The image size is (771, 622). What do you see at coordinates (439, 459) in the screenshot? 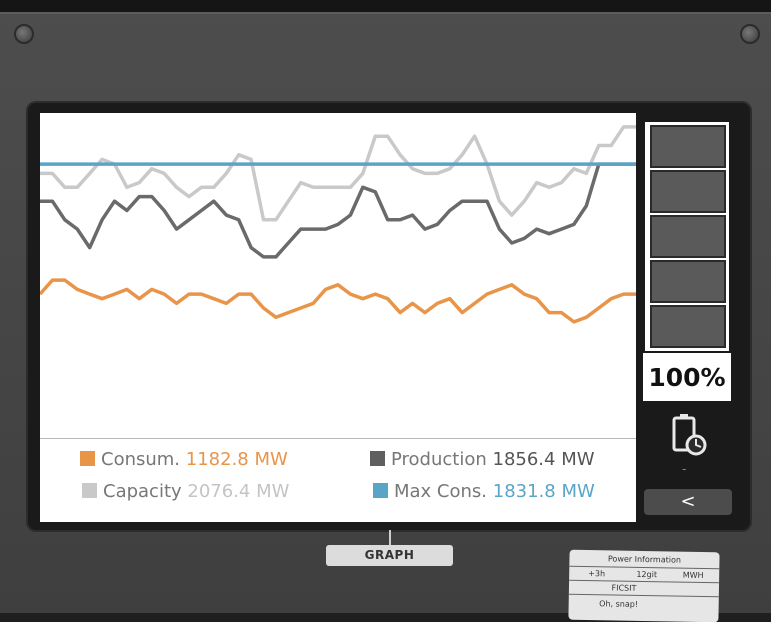
I see `production-label: Production` at bounding box center [439, 459].